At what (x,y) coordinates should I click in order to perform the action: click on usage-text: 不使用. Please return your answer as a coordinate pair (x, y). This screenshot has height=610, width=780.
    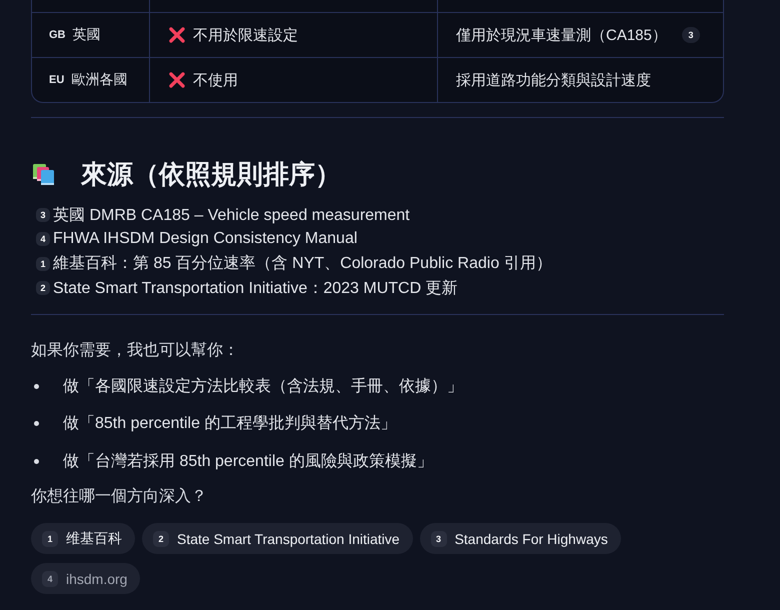
    Looking at the image, I should click on (215, 80).